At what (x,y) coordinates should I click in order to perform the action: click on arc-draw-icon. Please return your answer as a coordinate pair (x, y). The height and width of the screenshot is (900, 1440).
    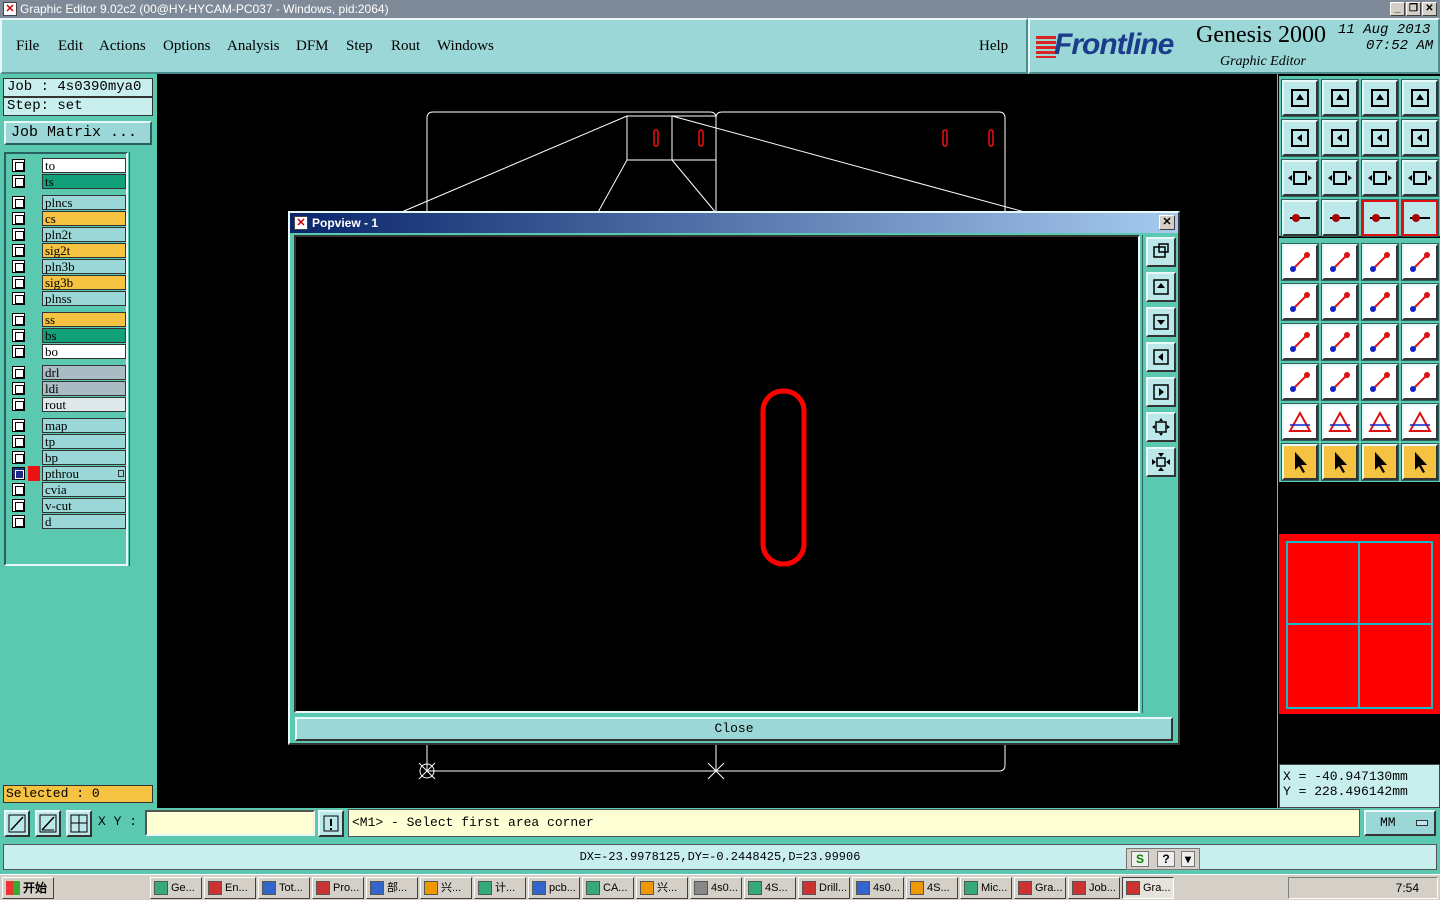
    Looking at the image, I should click on (1380, 342).